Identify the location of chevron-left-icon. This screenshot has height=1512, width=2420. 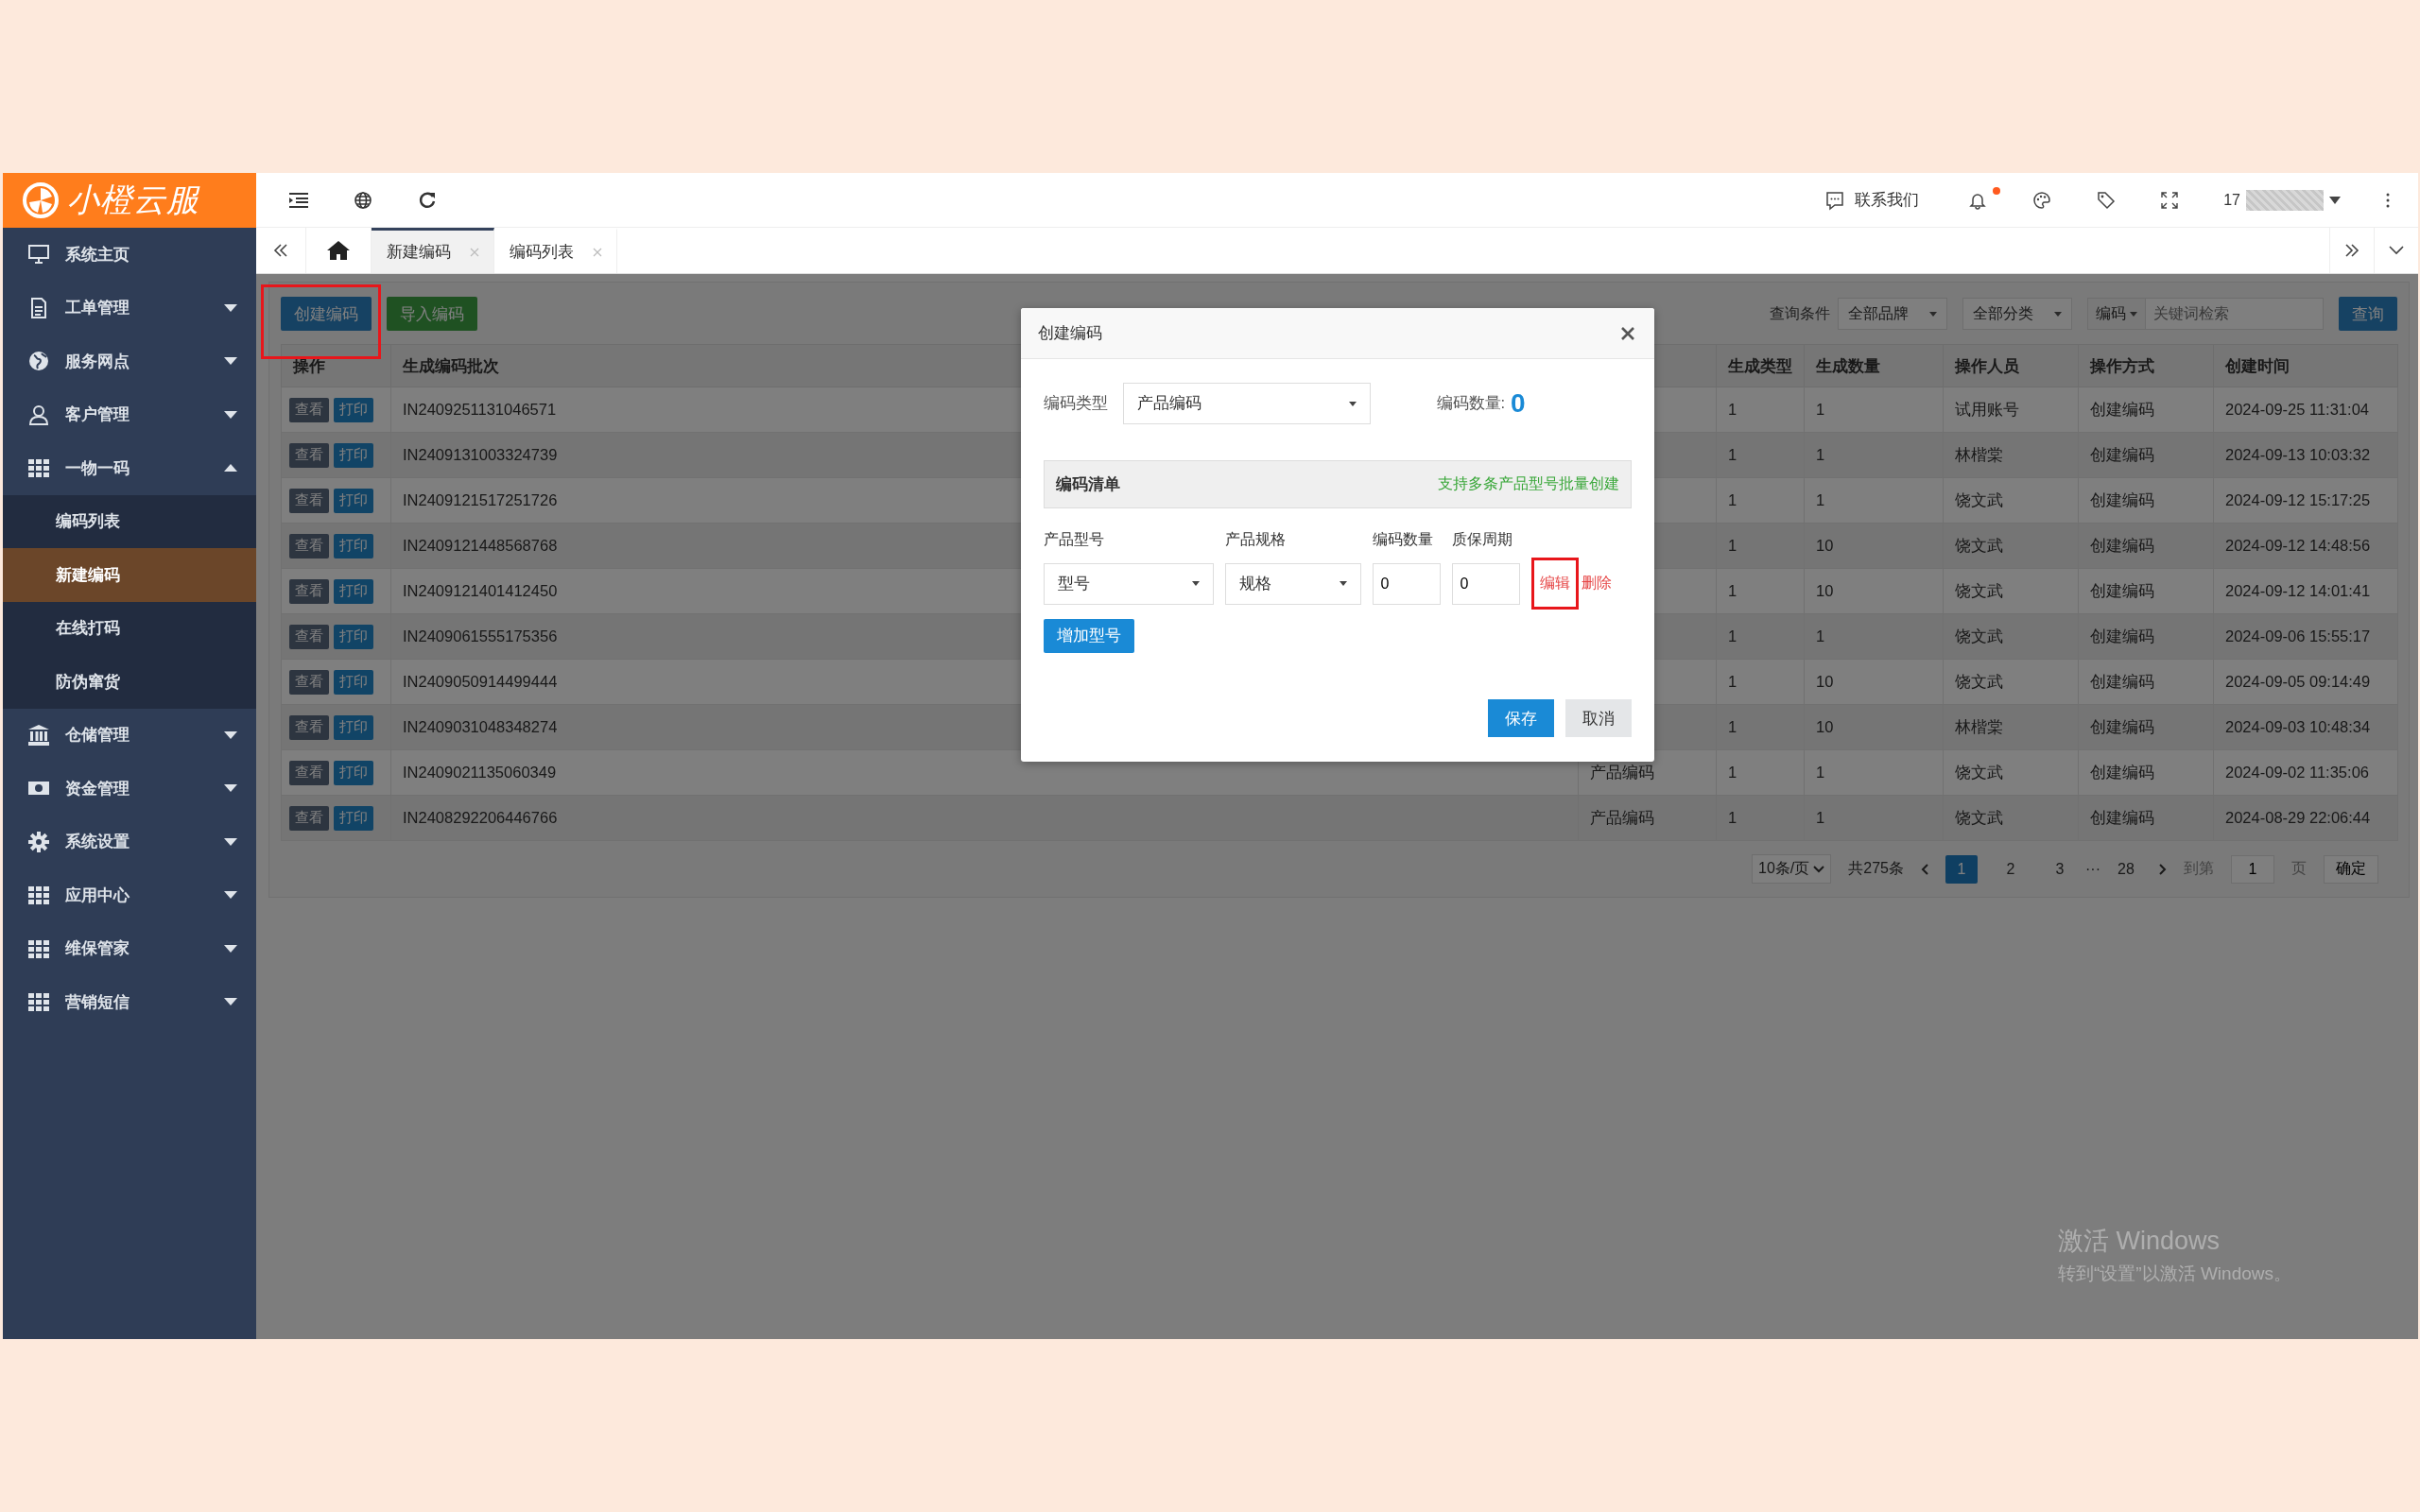
(1924, 869).